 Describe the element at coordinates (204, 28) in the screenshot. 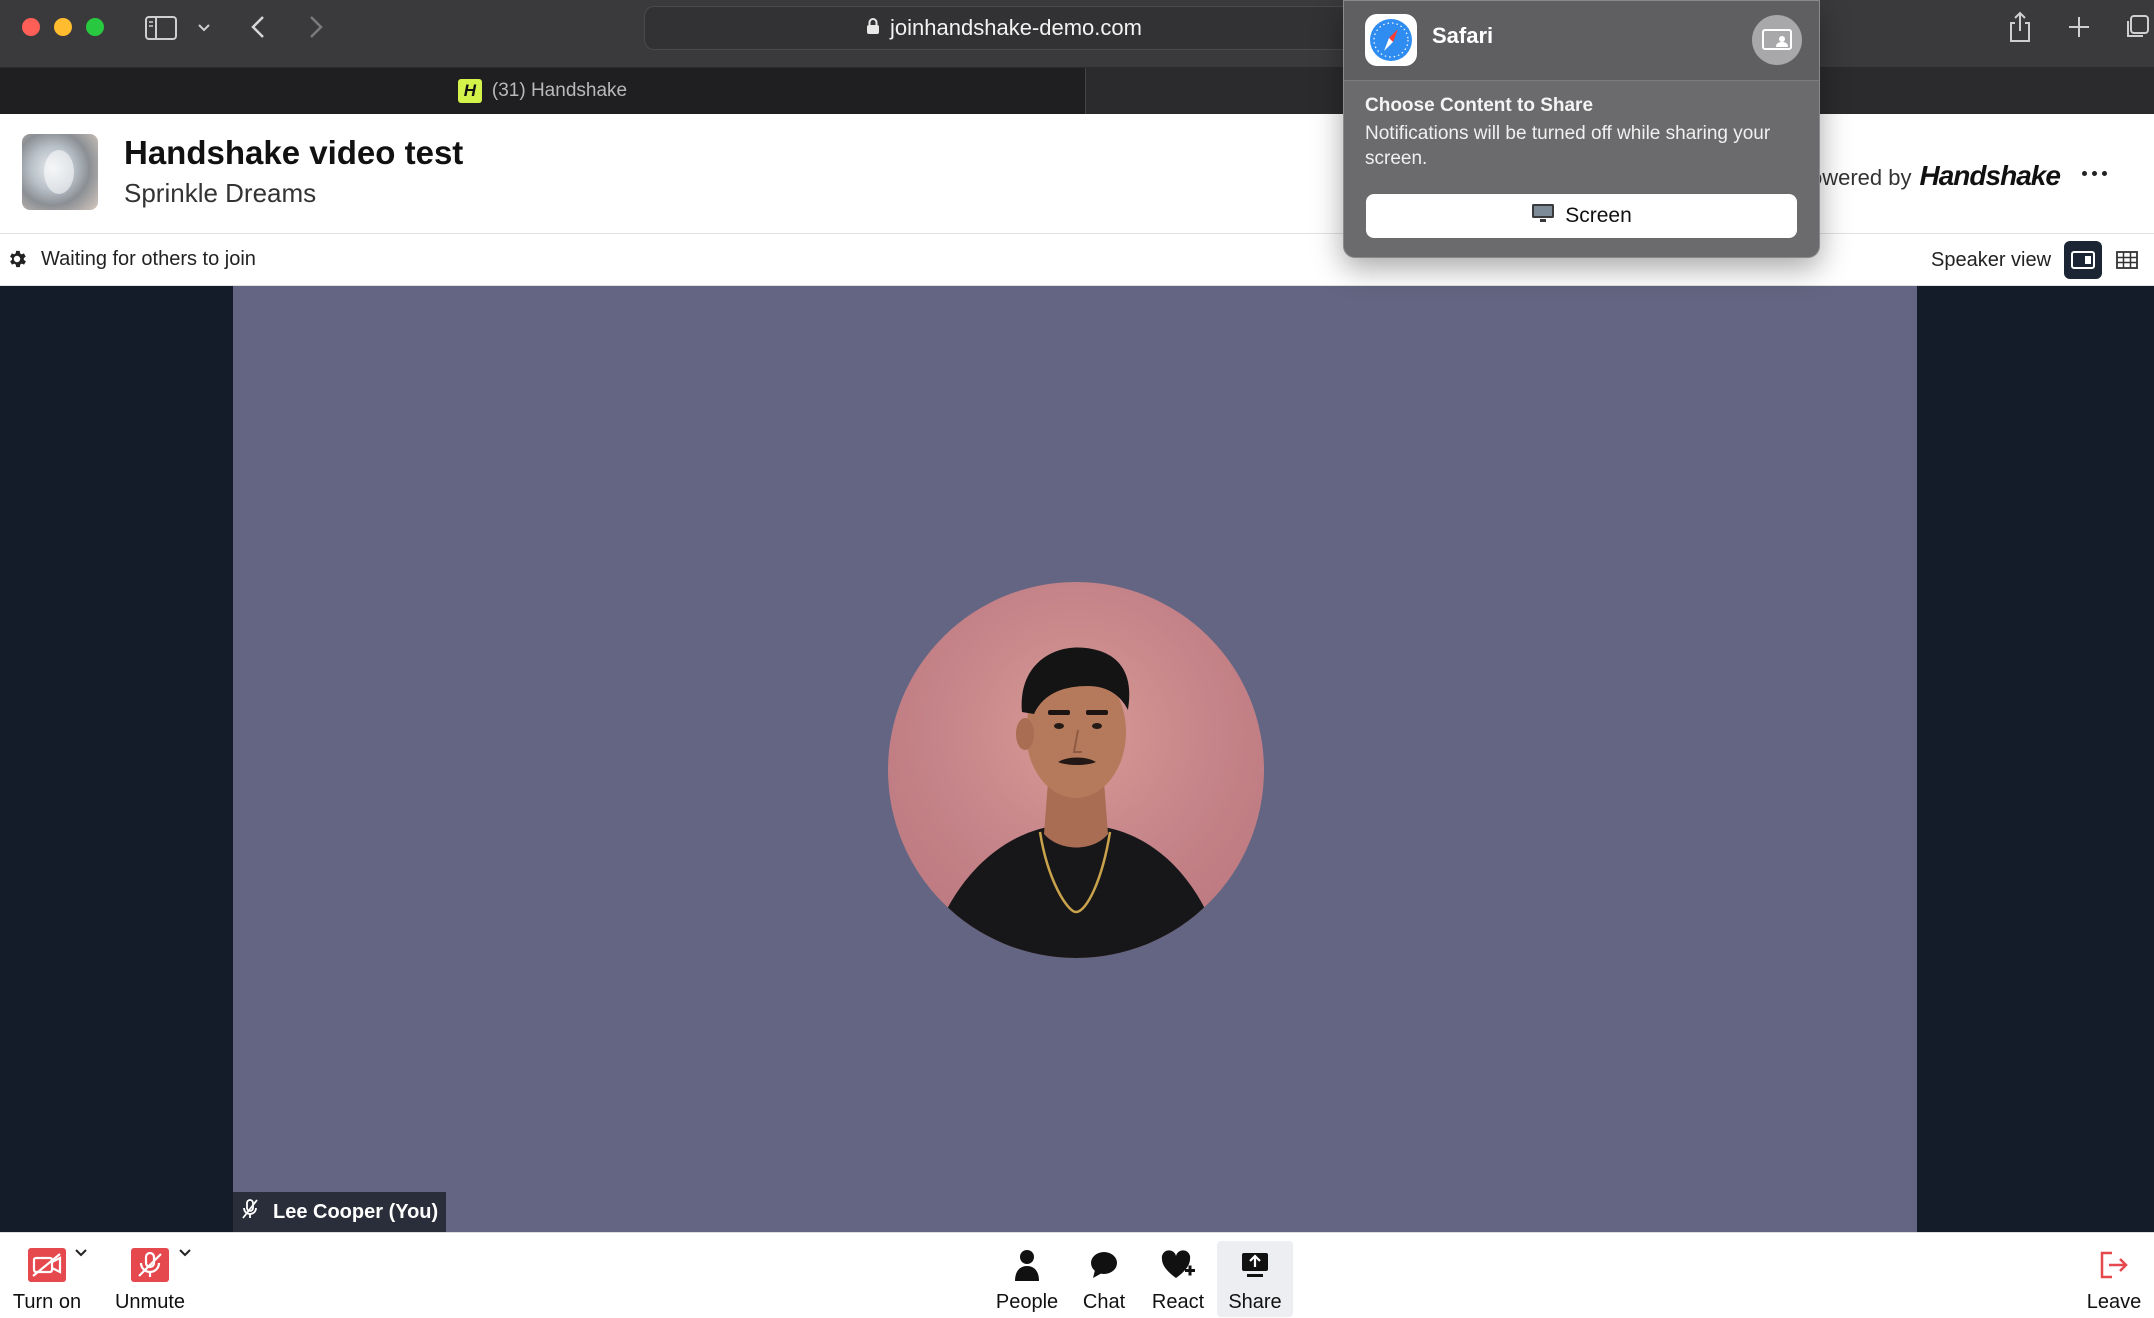

I see `chevron-down-icon` at that location.